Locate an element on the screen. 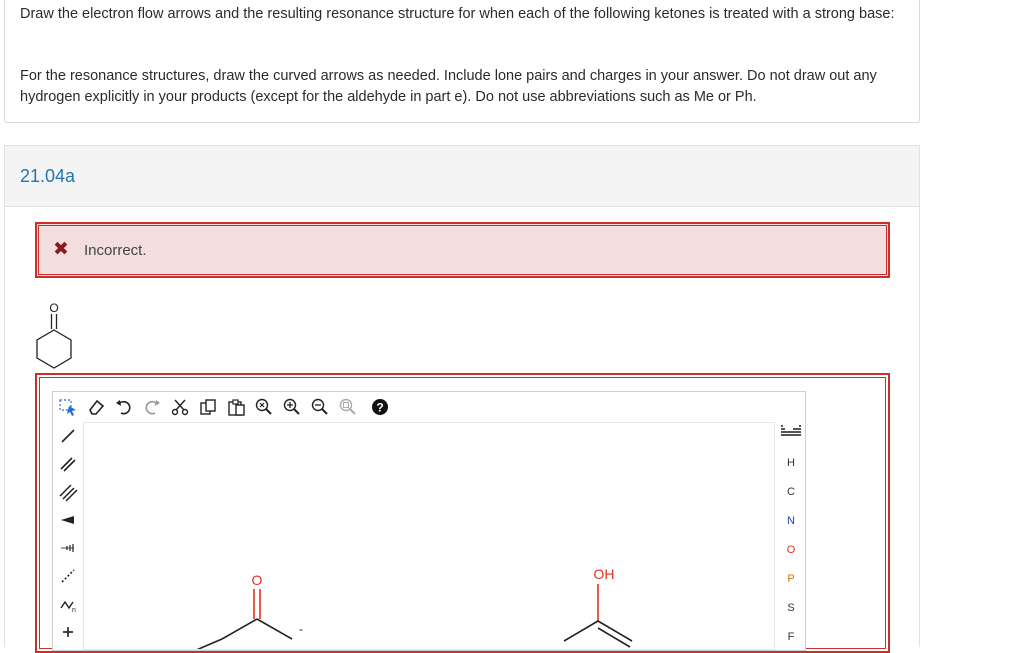 This screenshot has height=653, width=1024. atom-button-s: S is located at coordinates (791, 608).